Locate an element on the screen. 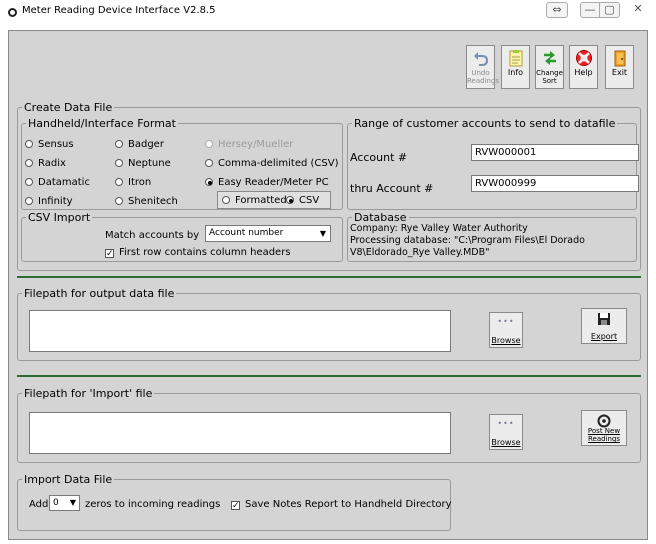  lifebuoy-icon is located at coordinates (583, 58).